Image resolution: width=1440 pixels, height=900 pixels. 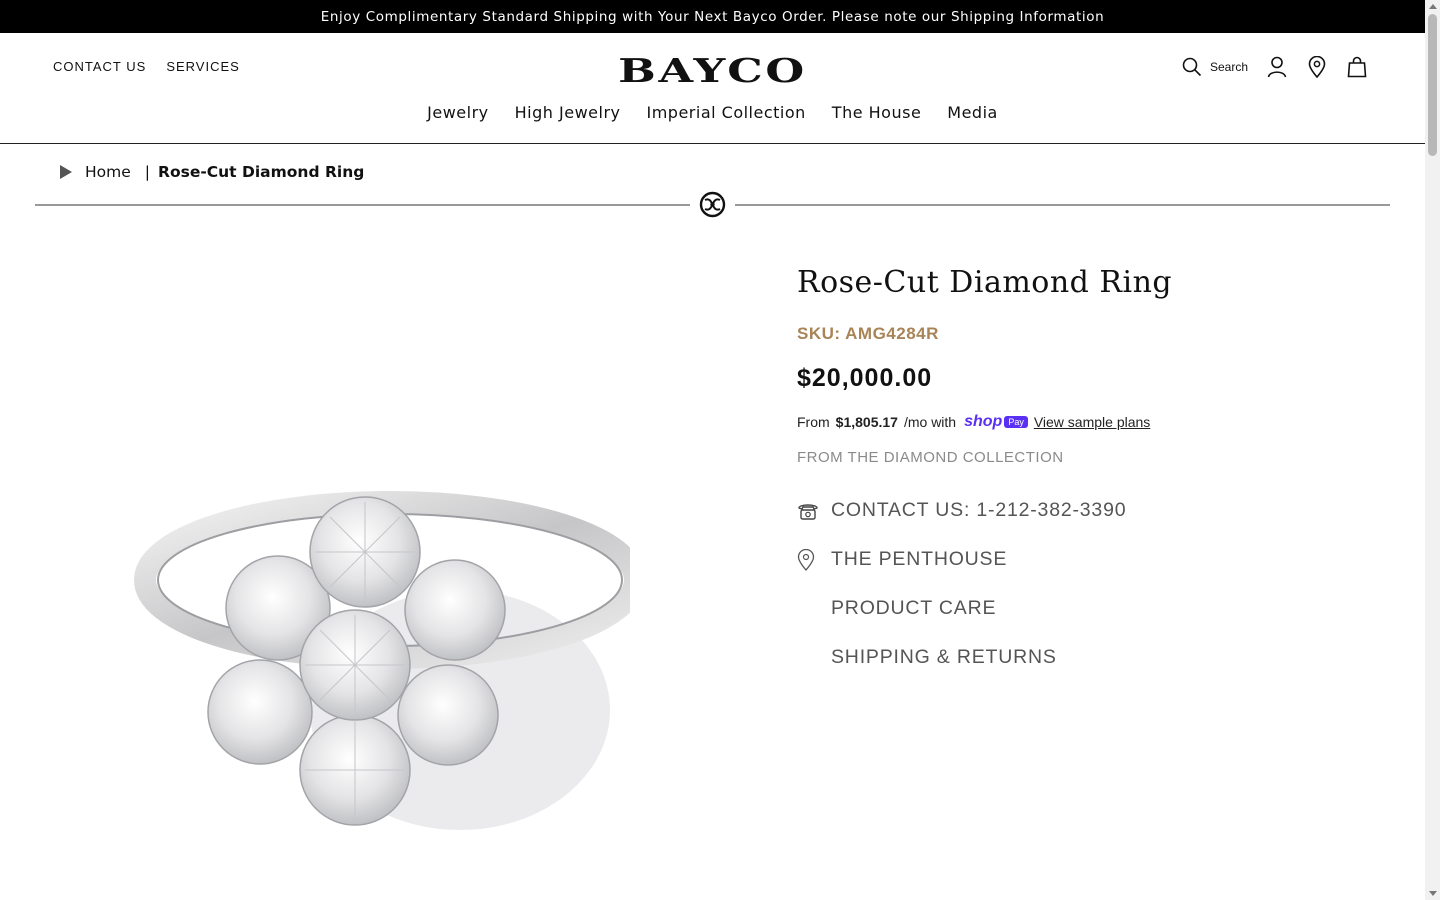 I want to click on utility-nav-right: Search, so click(x=1274, y=67).